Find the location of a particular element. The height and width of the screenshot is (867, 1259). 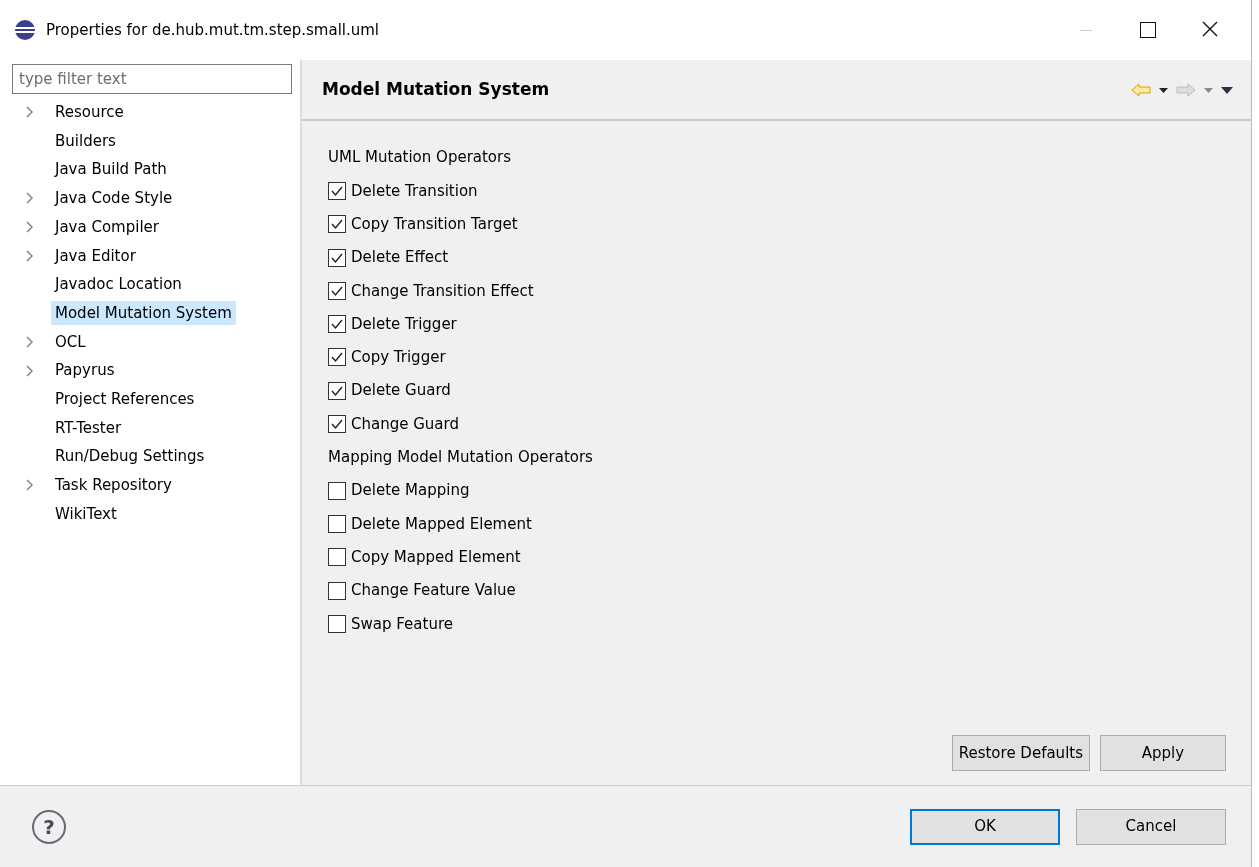

checkbox-label: Delete Effect is located at coordinates (400, 257).